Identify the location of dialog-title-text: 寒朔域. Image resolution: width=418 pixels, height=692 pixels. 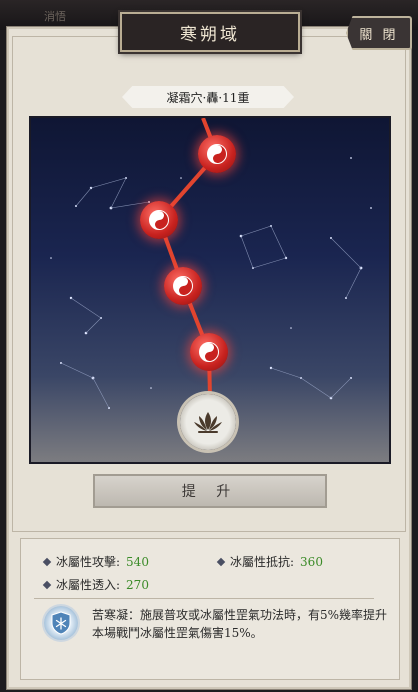
(210, 34).